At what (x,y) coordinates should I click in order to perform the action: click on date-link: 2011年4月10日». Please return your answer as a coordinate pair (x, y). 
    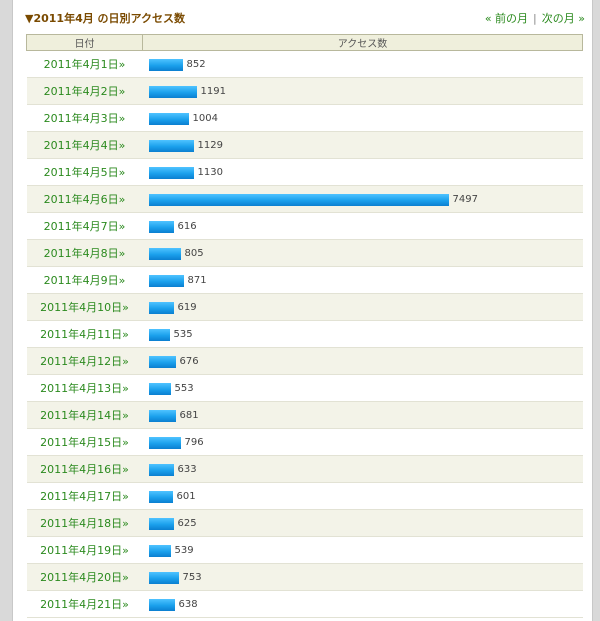
    Looking at the image, I should click on (84, 307).